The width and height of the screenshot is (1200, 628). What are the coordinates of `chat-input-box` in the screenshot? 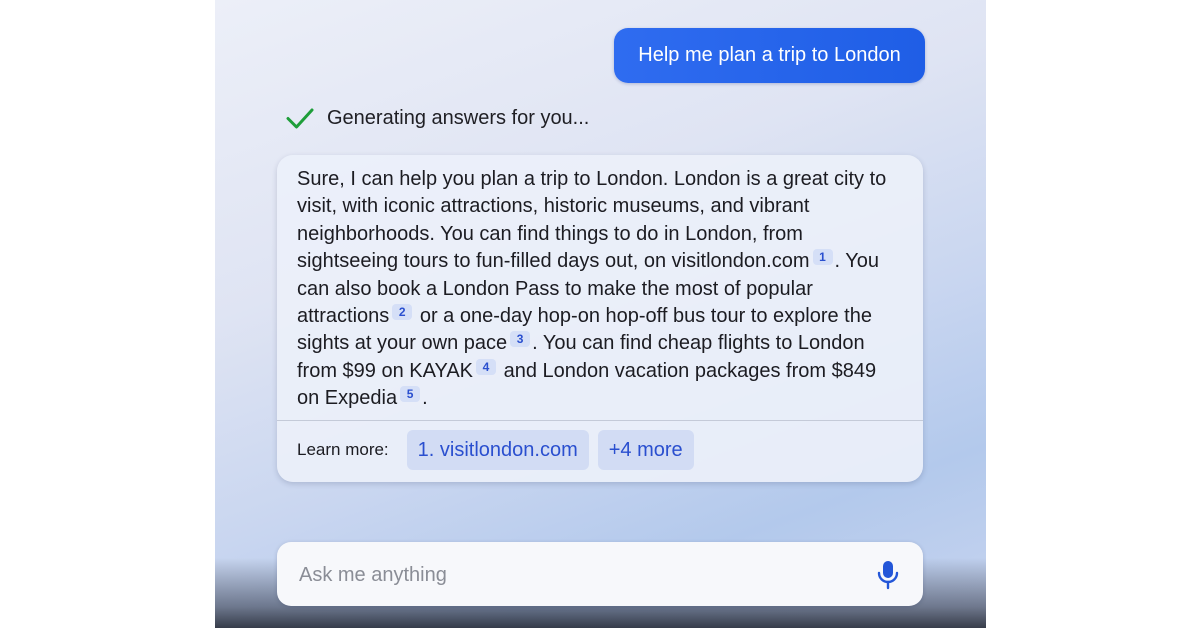 It's located at (600, 575).